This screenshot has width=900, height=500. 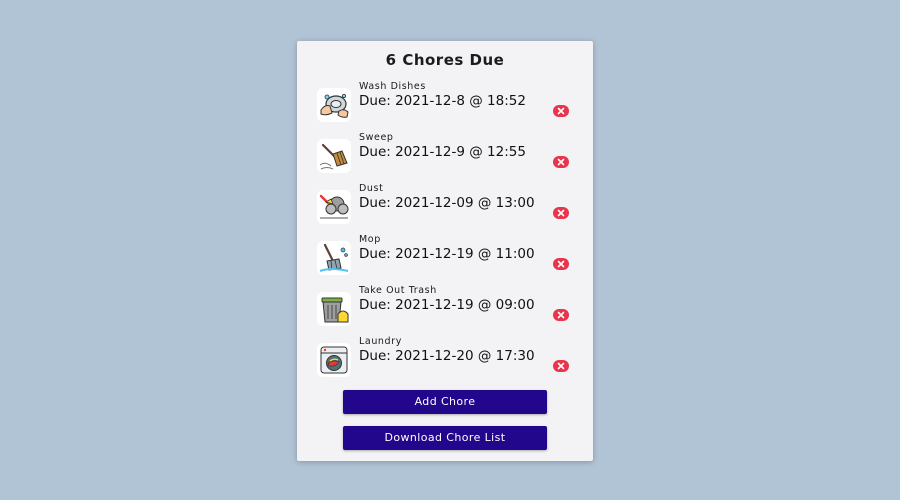 I want to click on add-chore-button: Add Chore, so click(x=445, y=402).